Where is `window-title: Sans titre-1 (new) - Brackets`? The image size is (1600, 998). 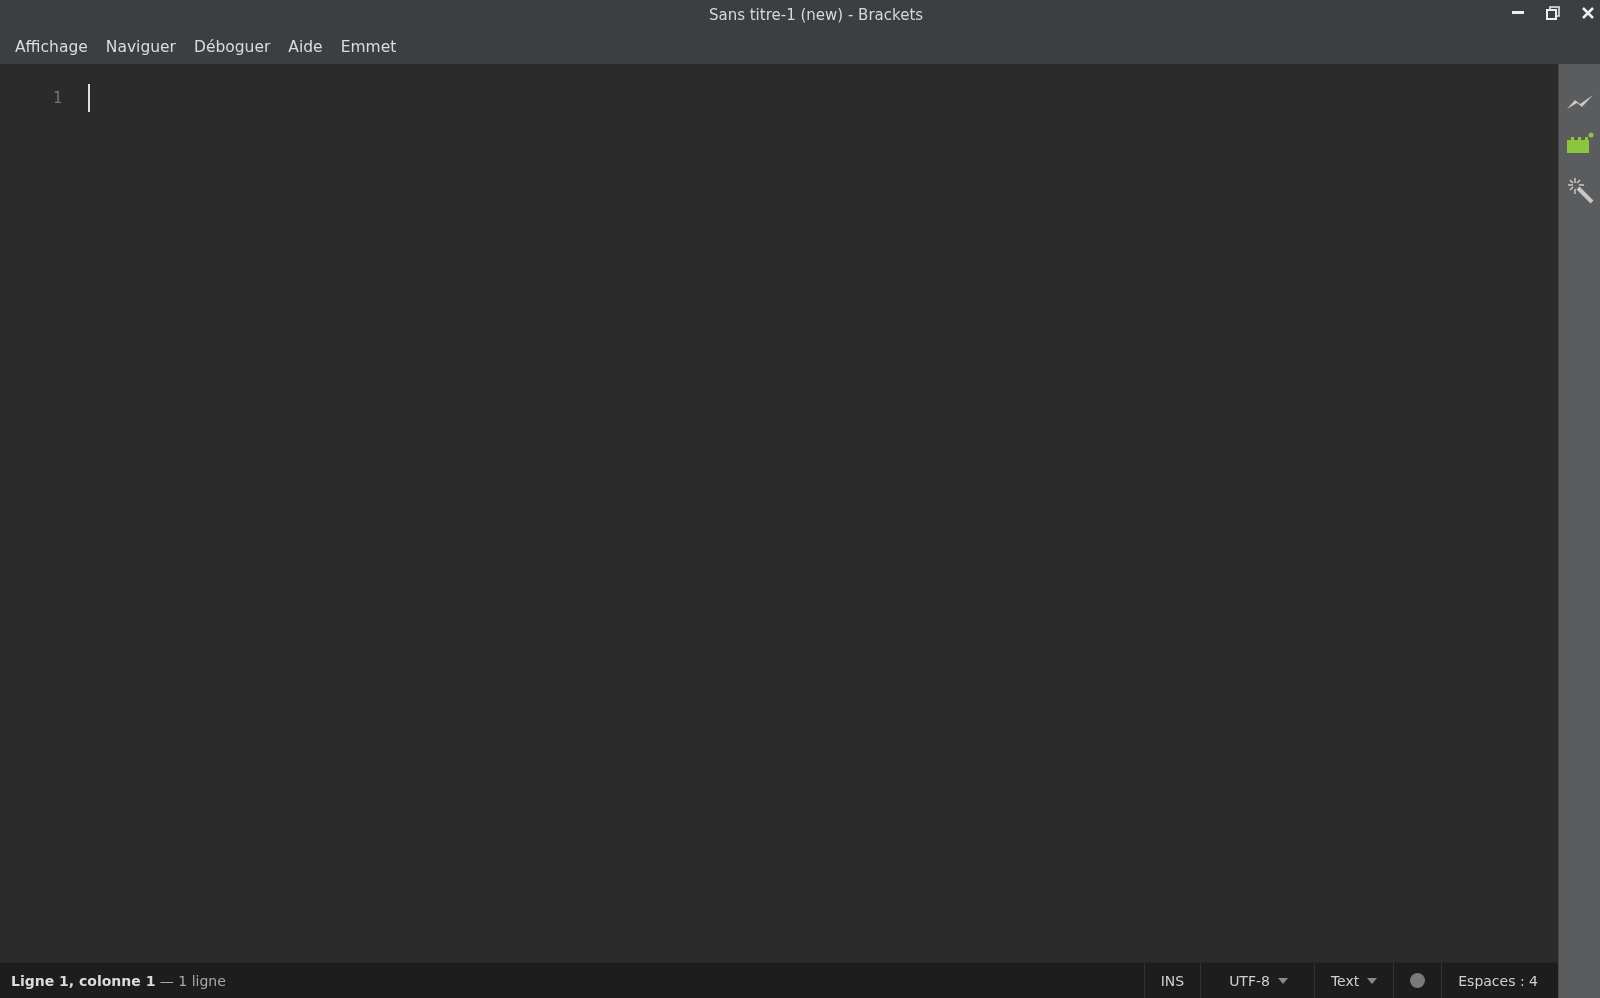
window-title: Sans titre-1 (new) - Brackets is located at coordinates (816, 15).